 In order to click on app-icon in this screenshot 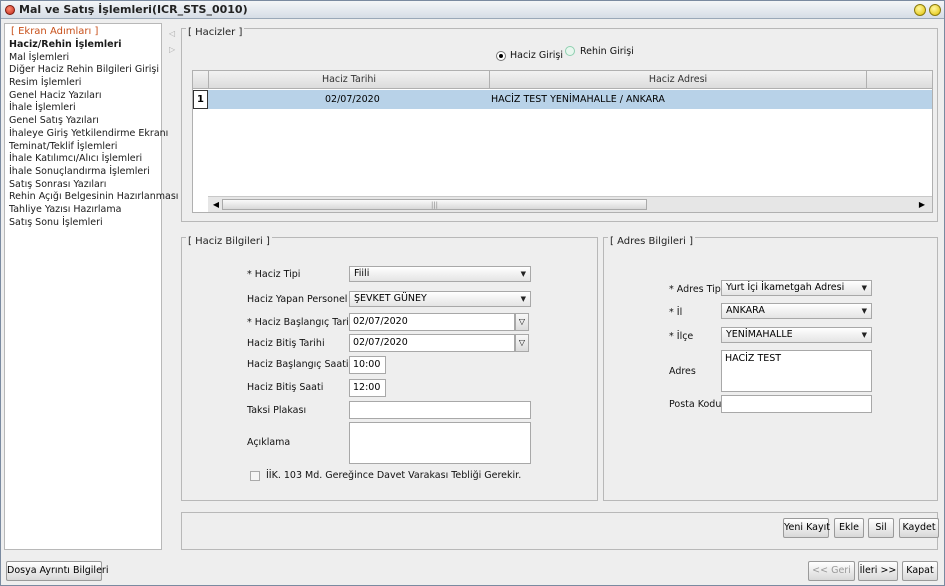, I will do `click(10, 10)`.